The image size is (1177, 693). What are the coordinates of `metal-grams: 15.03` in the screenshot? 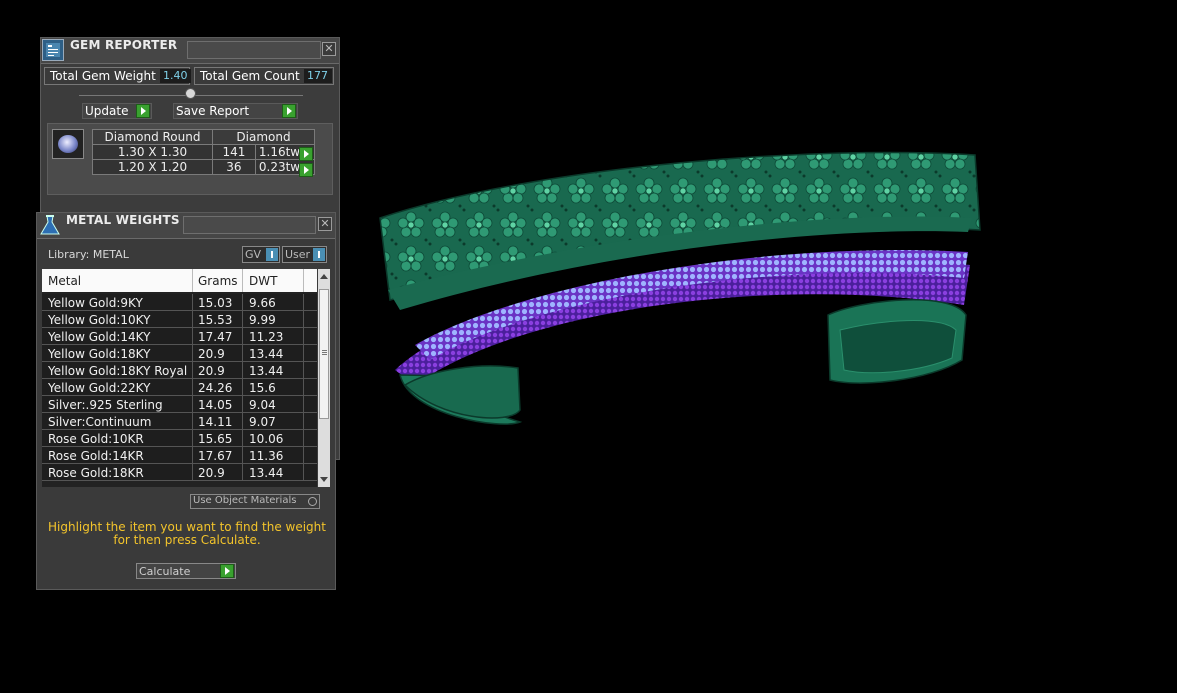 It's located at (215, 303).